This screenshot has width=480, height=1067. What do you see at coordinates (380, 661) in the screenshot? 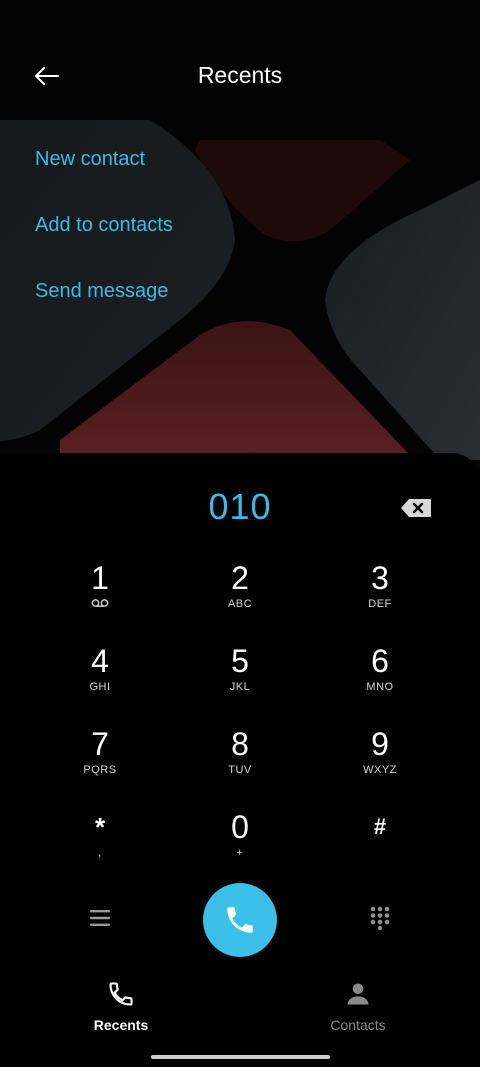
I see `key-digit: 6` at bounding box center [380, 661].